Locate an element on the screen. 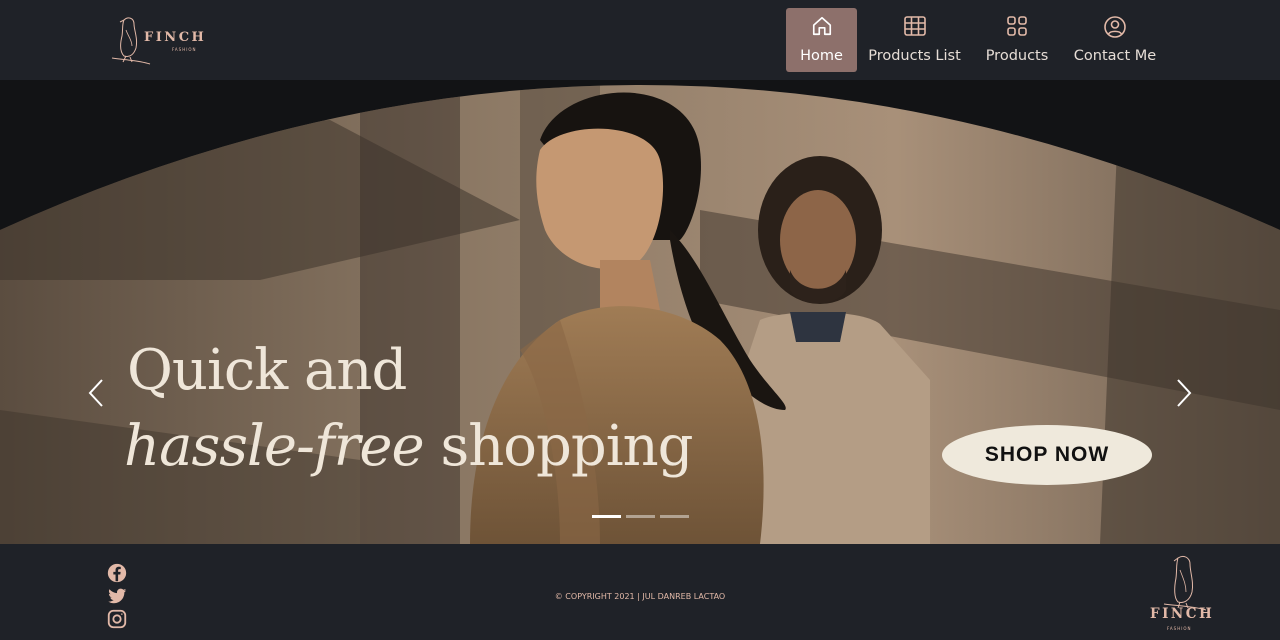 Image resolution: width=1280 pixels, height=640 pixels. nav-products-label: Products is located at coordinates (1017, 56).